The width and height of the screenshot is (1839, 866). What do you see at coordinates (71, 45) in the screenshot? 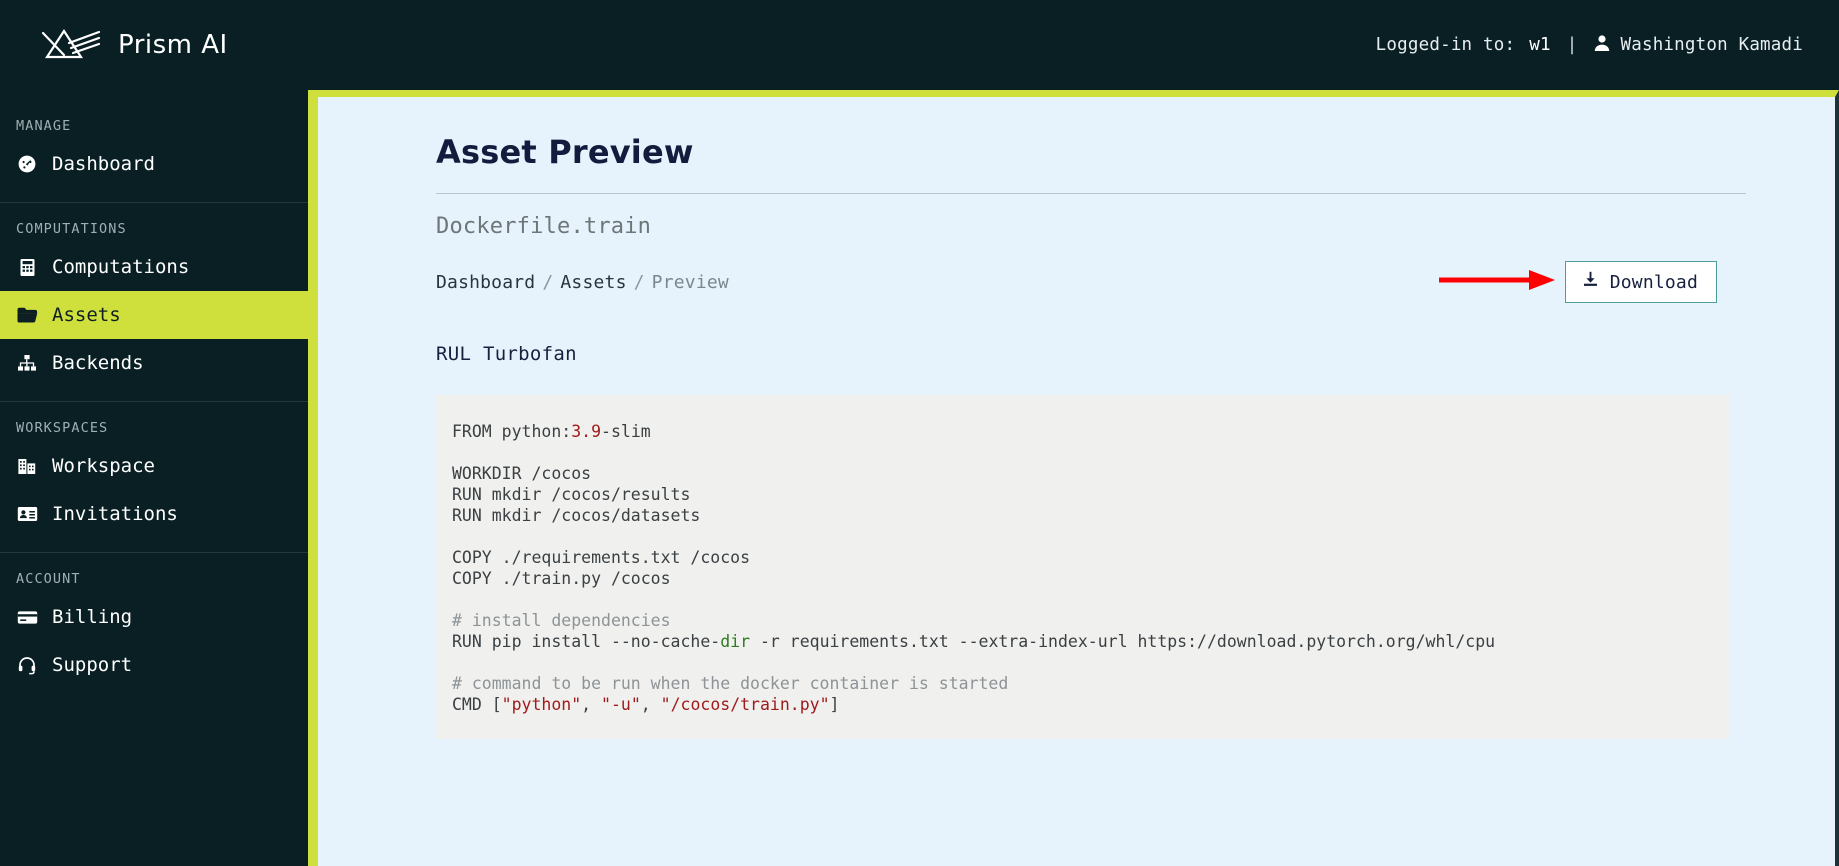
I see `prism-logo-icon` at bounding box center [71, 45].